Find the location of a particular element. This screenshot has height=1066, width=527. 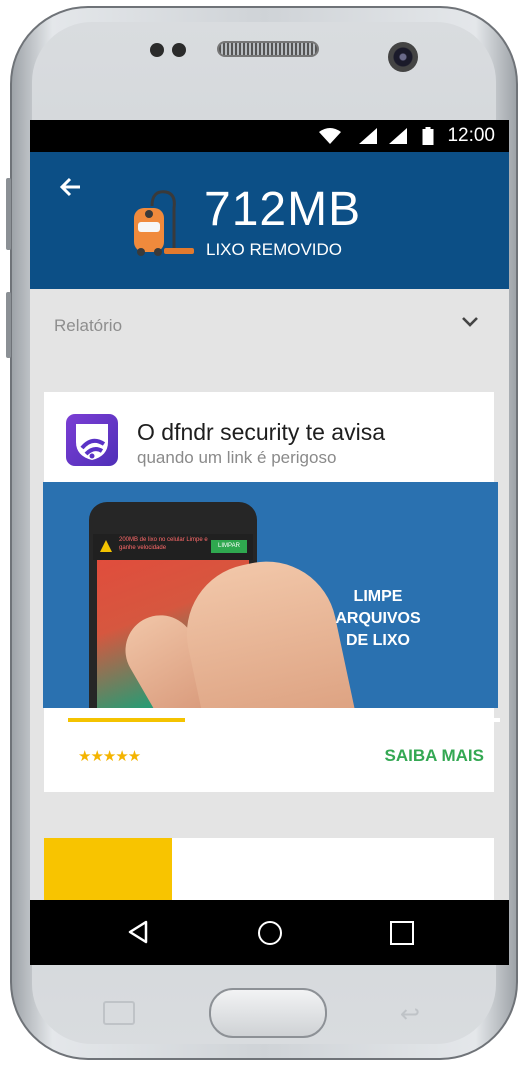

warning-icon is located at coordinates (106, 546).